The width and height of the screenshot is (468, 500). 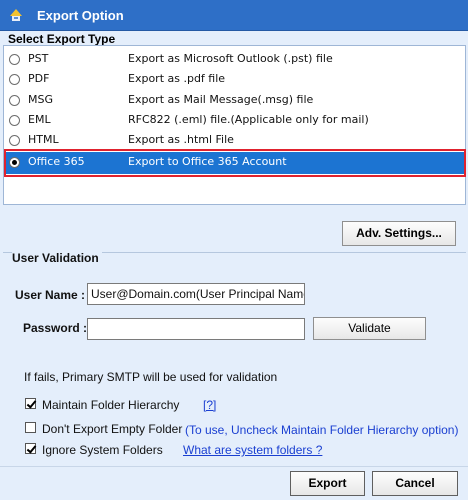 What do you see at coordinates (207, 161) in the screenshot?
I see `export-option-description: Export to Office 365 Account` at bounding box center [207, 161].